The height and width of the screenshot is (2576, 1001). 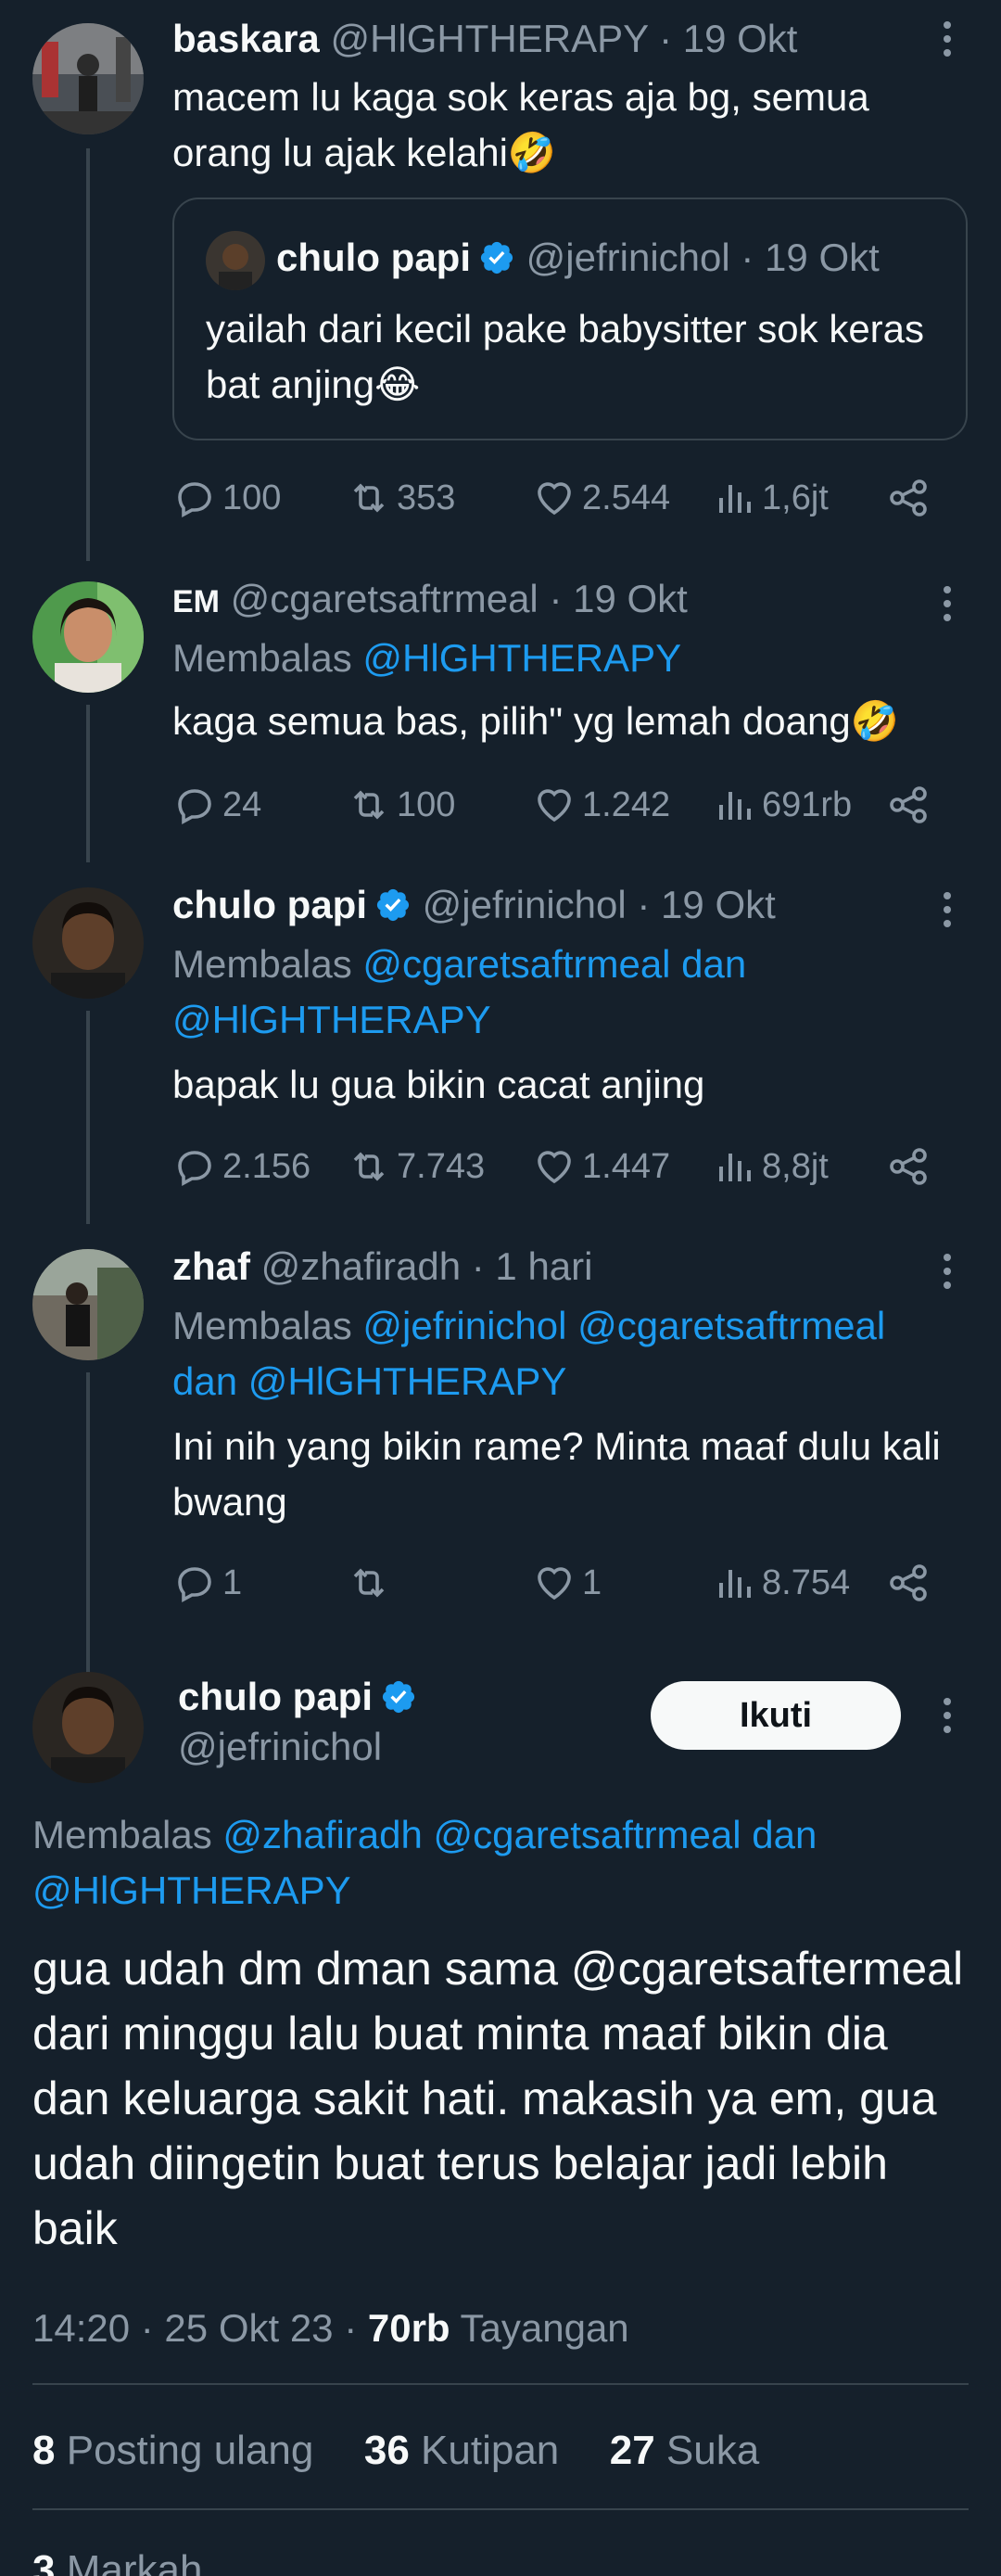 What do you see at coordinates (626, 498) in the screenshot?
I see `like-count: 2.544` at bounding box center [626, 498].